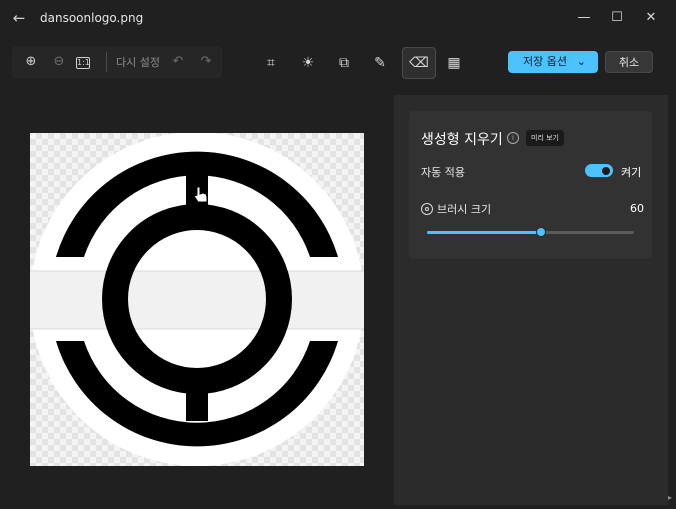 The height and width of the screenshot is (509, 676). Describe the element at coordinates (344, 63) in the screenshot. I see `filter-icon: ⧉` at that location.